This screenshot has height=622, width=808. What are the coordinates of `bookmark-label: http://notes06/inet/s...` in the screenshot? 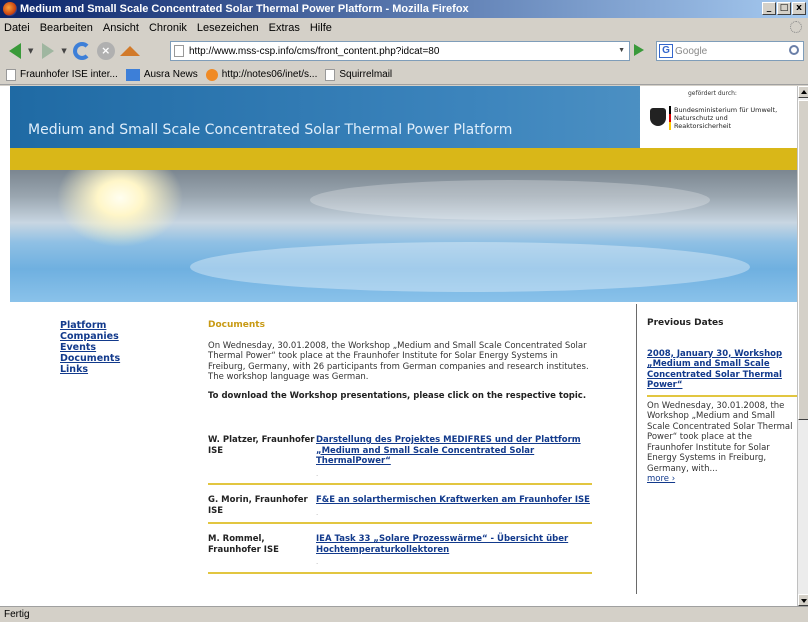 It's located at (269, 74).